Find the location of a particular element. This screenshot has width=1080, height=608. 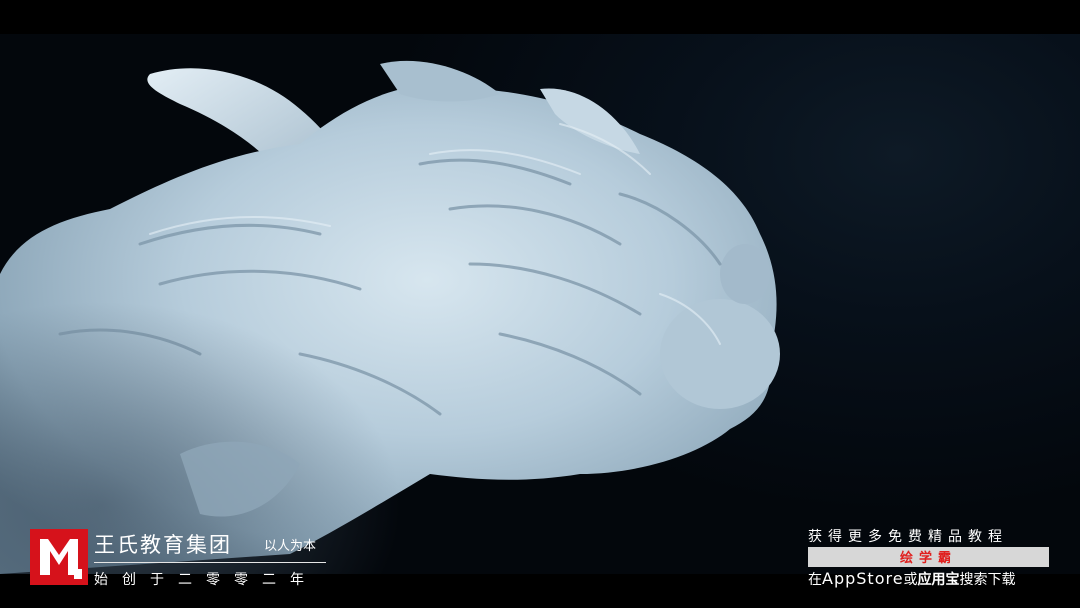

promo-download-line: 在AppStore或应用宝搜索下载 is located at coordinates (912, 579).